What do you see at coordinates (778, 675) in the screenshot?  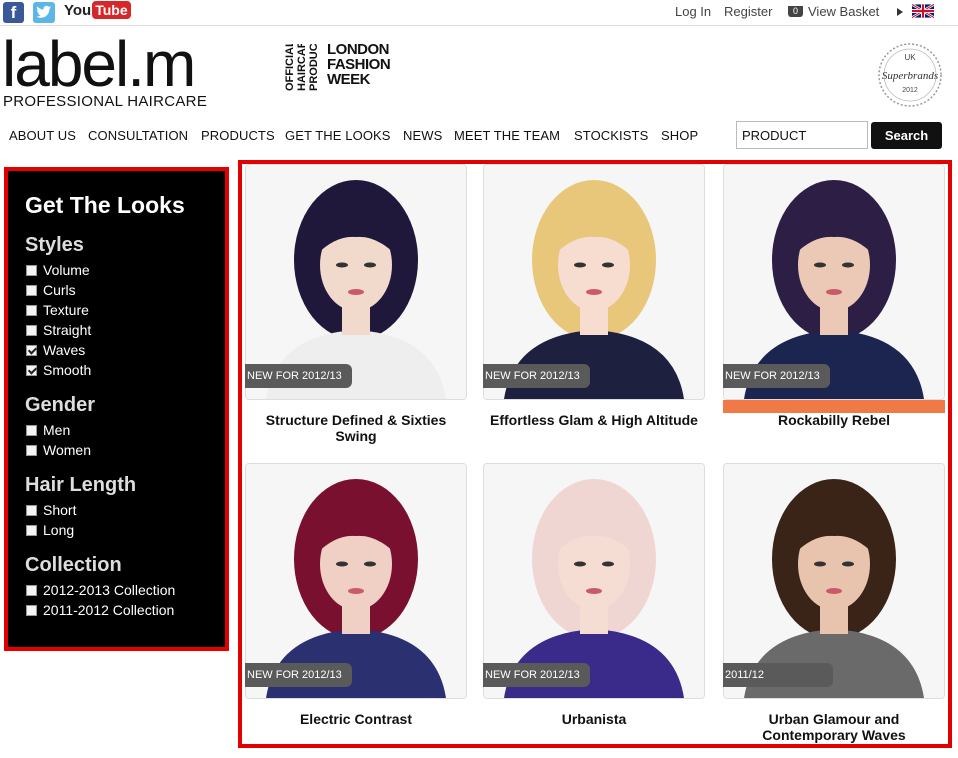 I see `look-badge: 2011/12` at bounding box center [778, 675].